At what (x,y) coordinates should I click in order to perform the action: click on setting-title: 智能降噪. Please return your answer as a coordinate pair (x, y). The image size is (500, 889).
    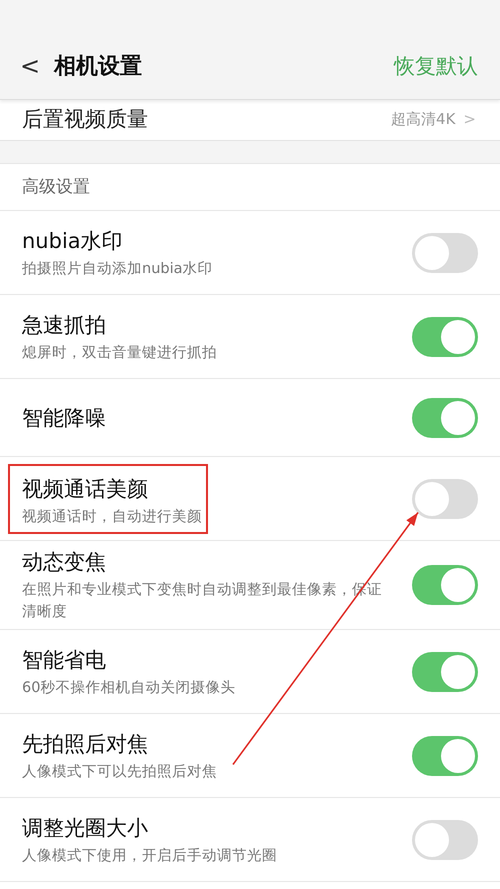
    Looking at the image, I should click on (64, 418).